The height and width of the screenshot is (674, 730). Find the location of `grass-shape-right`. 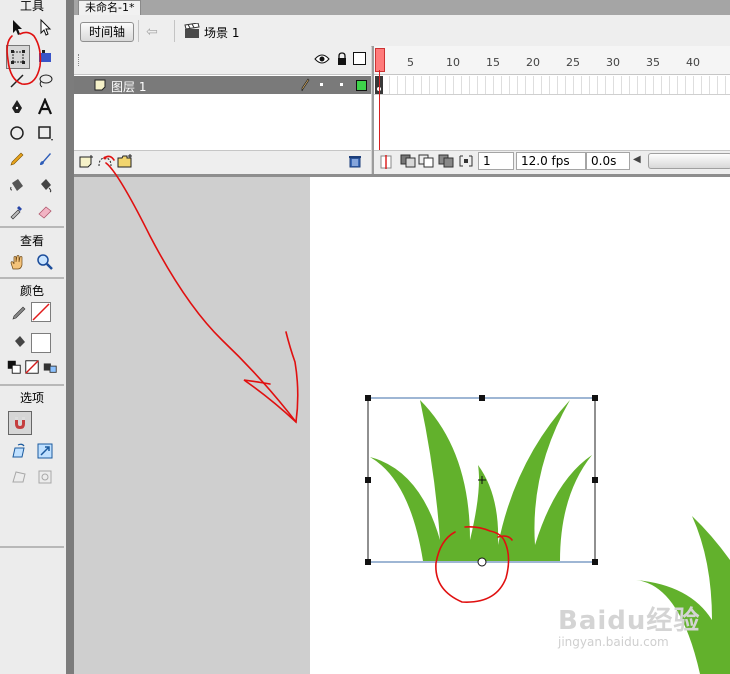

grass-shape-right is located at coordinates (683, 595).